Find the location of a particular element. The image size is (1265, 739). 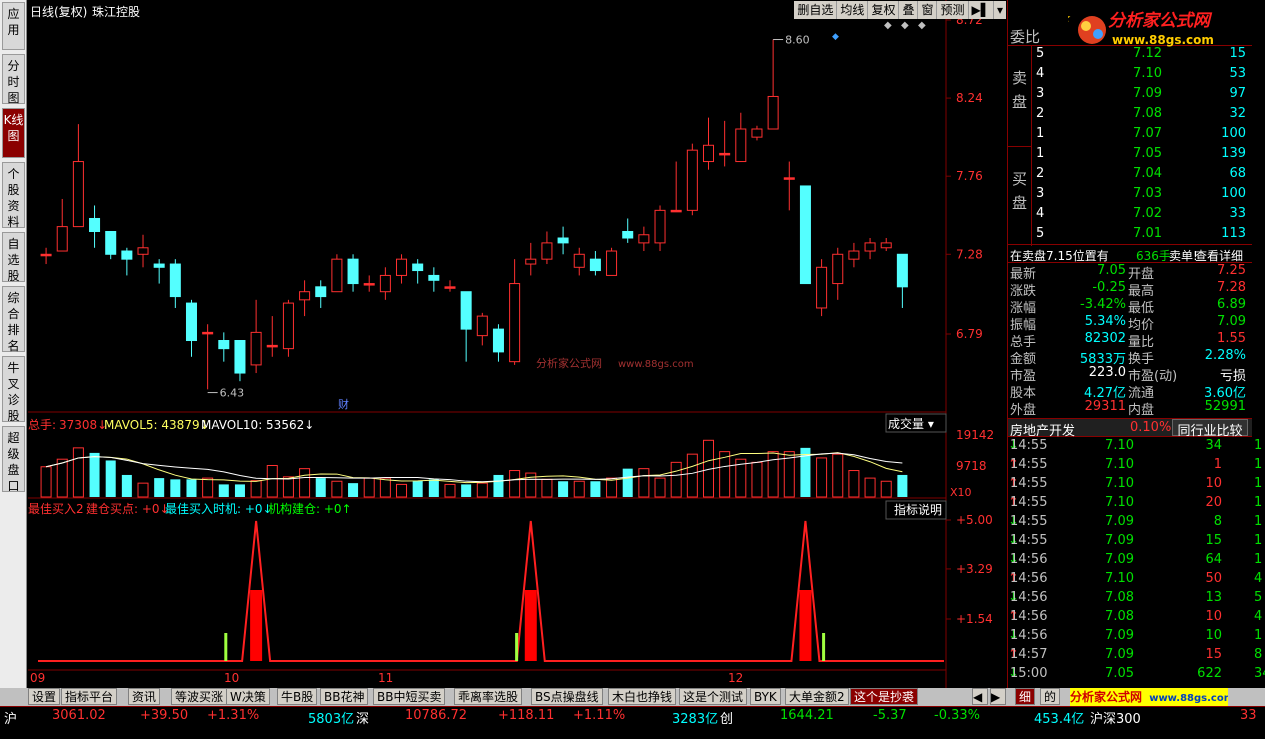

tick-row: 14:55 7.09 8 ↓ is located at coordinates (1130, 524).